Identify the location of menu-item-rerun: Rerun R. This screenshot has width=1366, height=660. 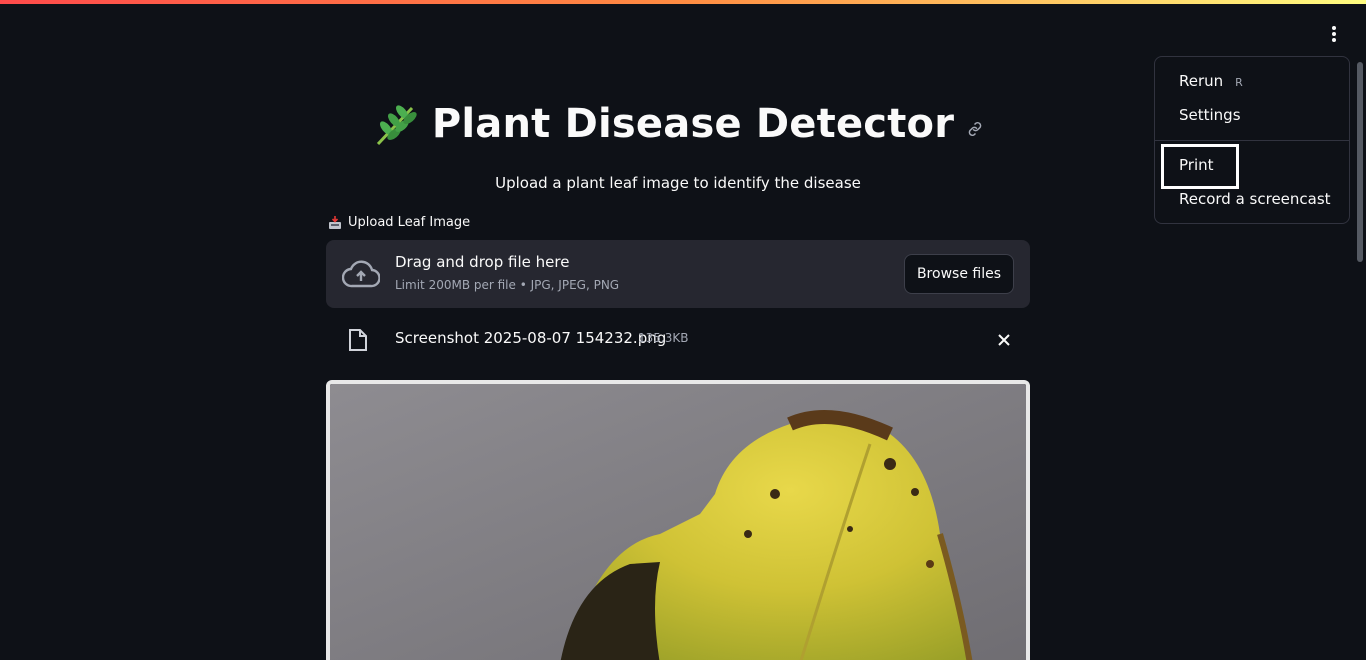
(1211, 81).